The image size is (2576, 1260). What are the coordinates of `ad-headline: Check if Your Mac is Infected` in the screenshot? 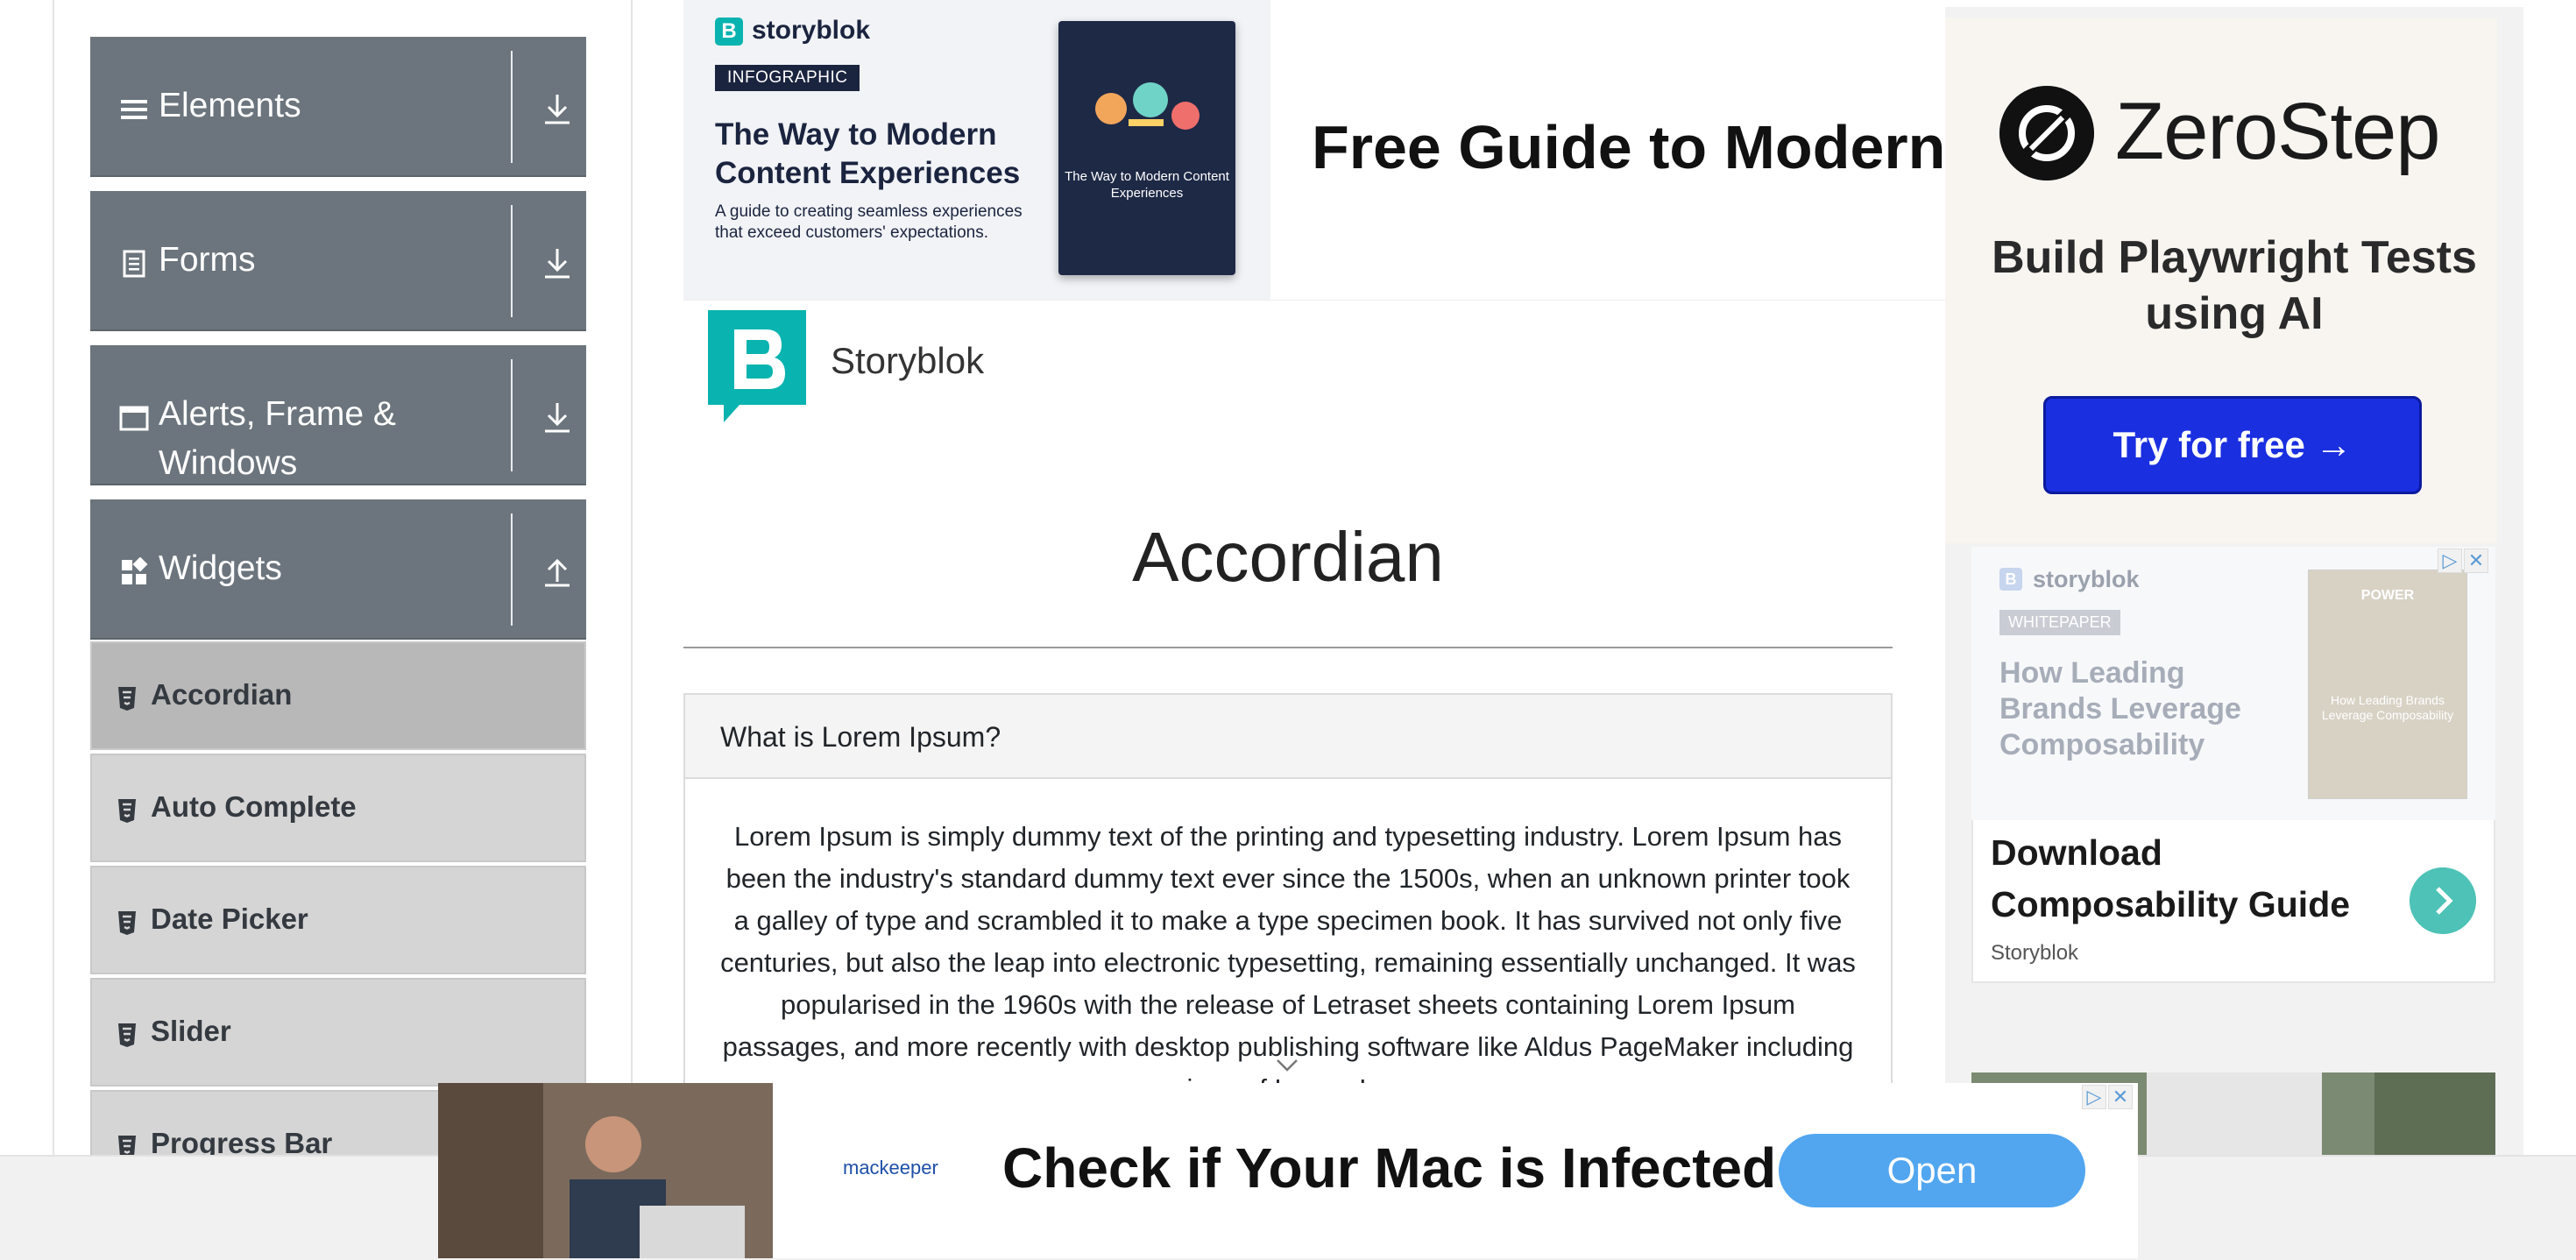 It's located at (1389, 1168).